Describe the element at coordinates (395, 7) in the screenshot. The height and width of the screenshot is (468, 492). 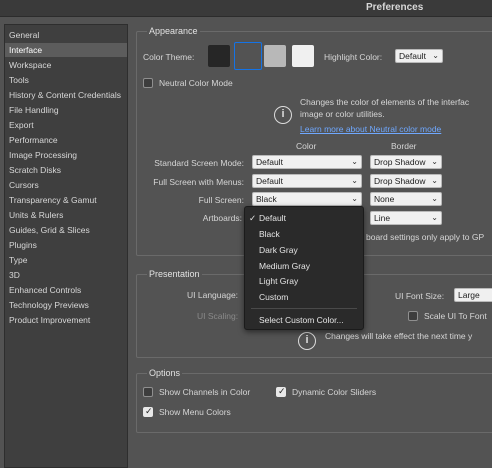
I see `window-title: Preferences` at that location.